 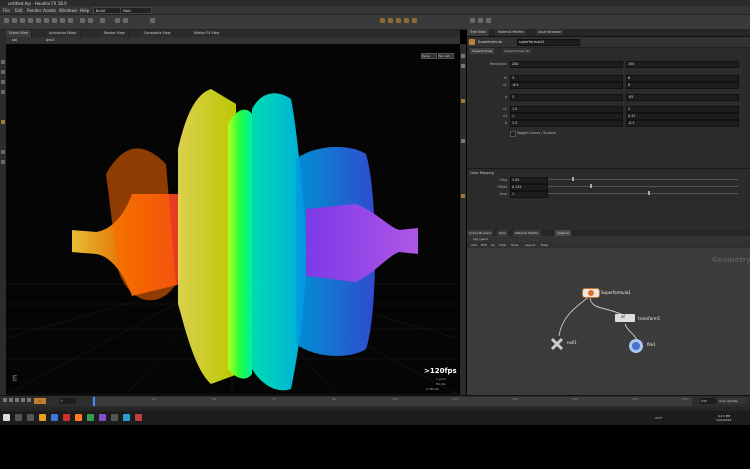 I want to click on offset-slider-handle, so click(x=591, y=186).